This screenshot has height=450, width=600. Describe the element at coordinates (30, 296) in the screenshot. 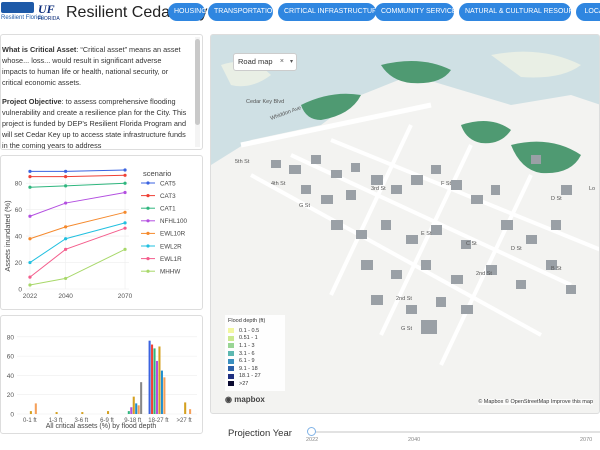

I see `x-tick-label: 2022` at that location.